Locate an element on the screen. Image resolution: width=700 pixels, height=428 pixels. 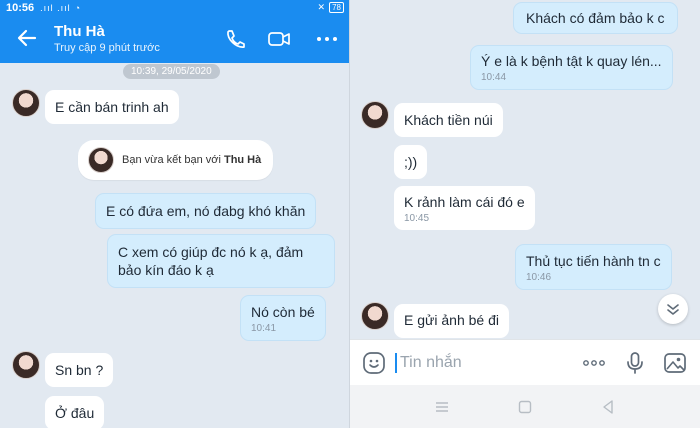
message-bubble: E gửi ảnh bé đi is located at coordinates (451, 321).